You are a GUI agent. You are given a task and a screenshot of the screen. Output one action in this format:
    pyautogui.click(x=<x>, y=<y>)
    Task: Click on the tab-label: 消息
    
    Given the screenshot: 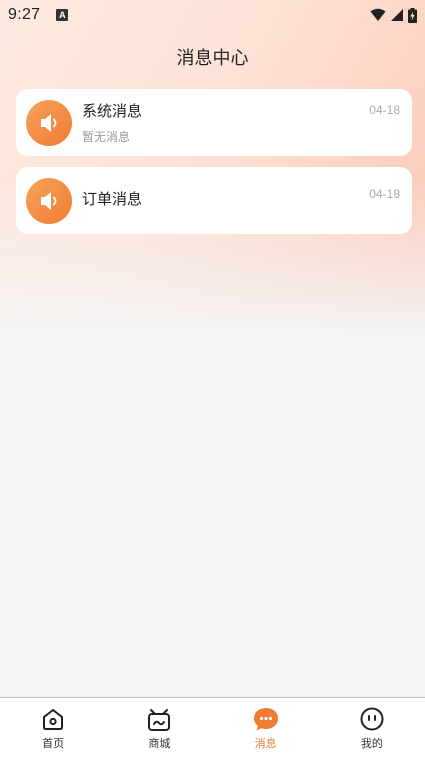 What is the action you would take?
    pyautogui.click(x=265, y=743)
    